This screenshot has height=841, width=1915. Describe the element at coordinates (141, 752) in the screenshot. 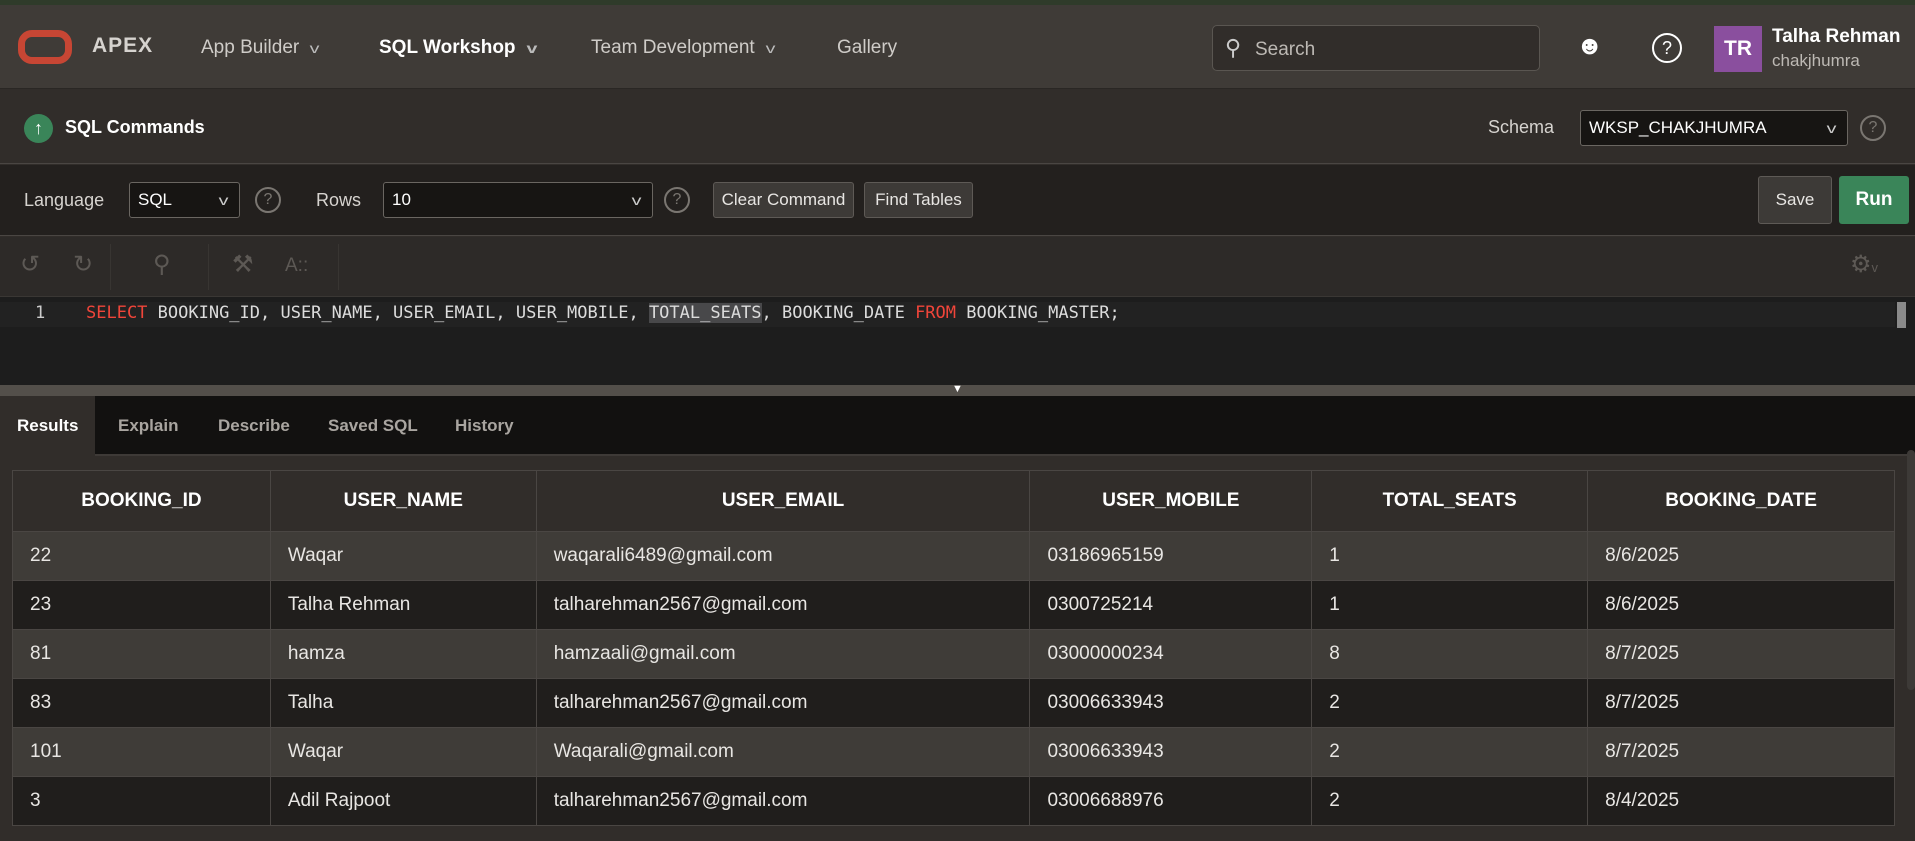

I see `table-cell: 101` at that location.